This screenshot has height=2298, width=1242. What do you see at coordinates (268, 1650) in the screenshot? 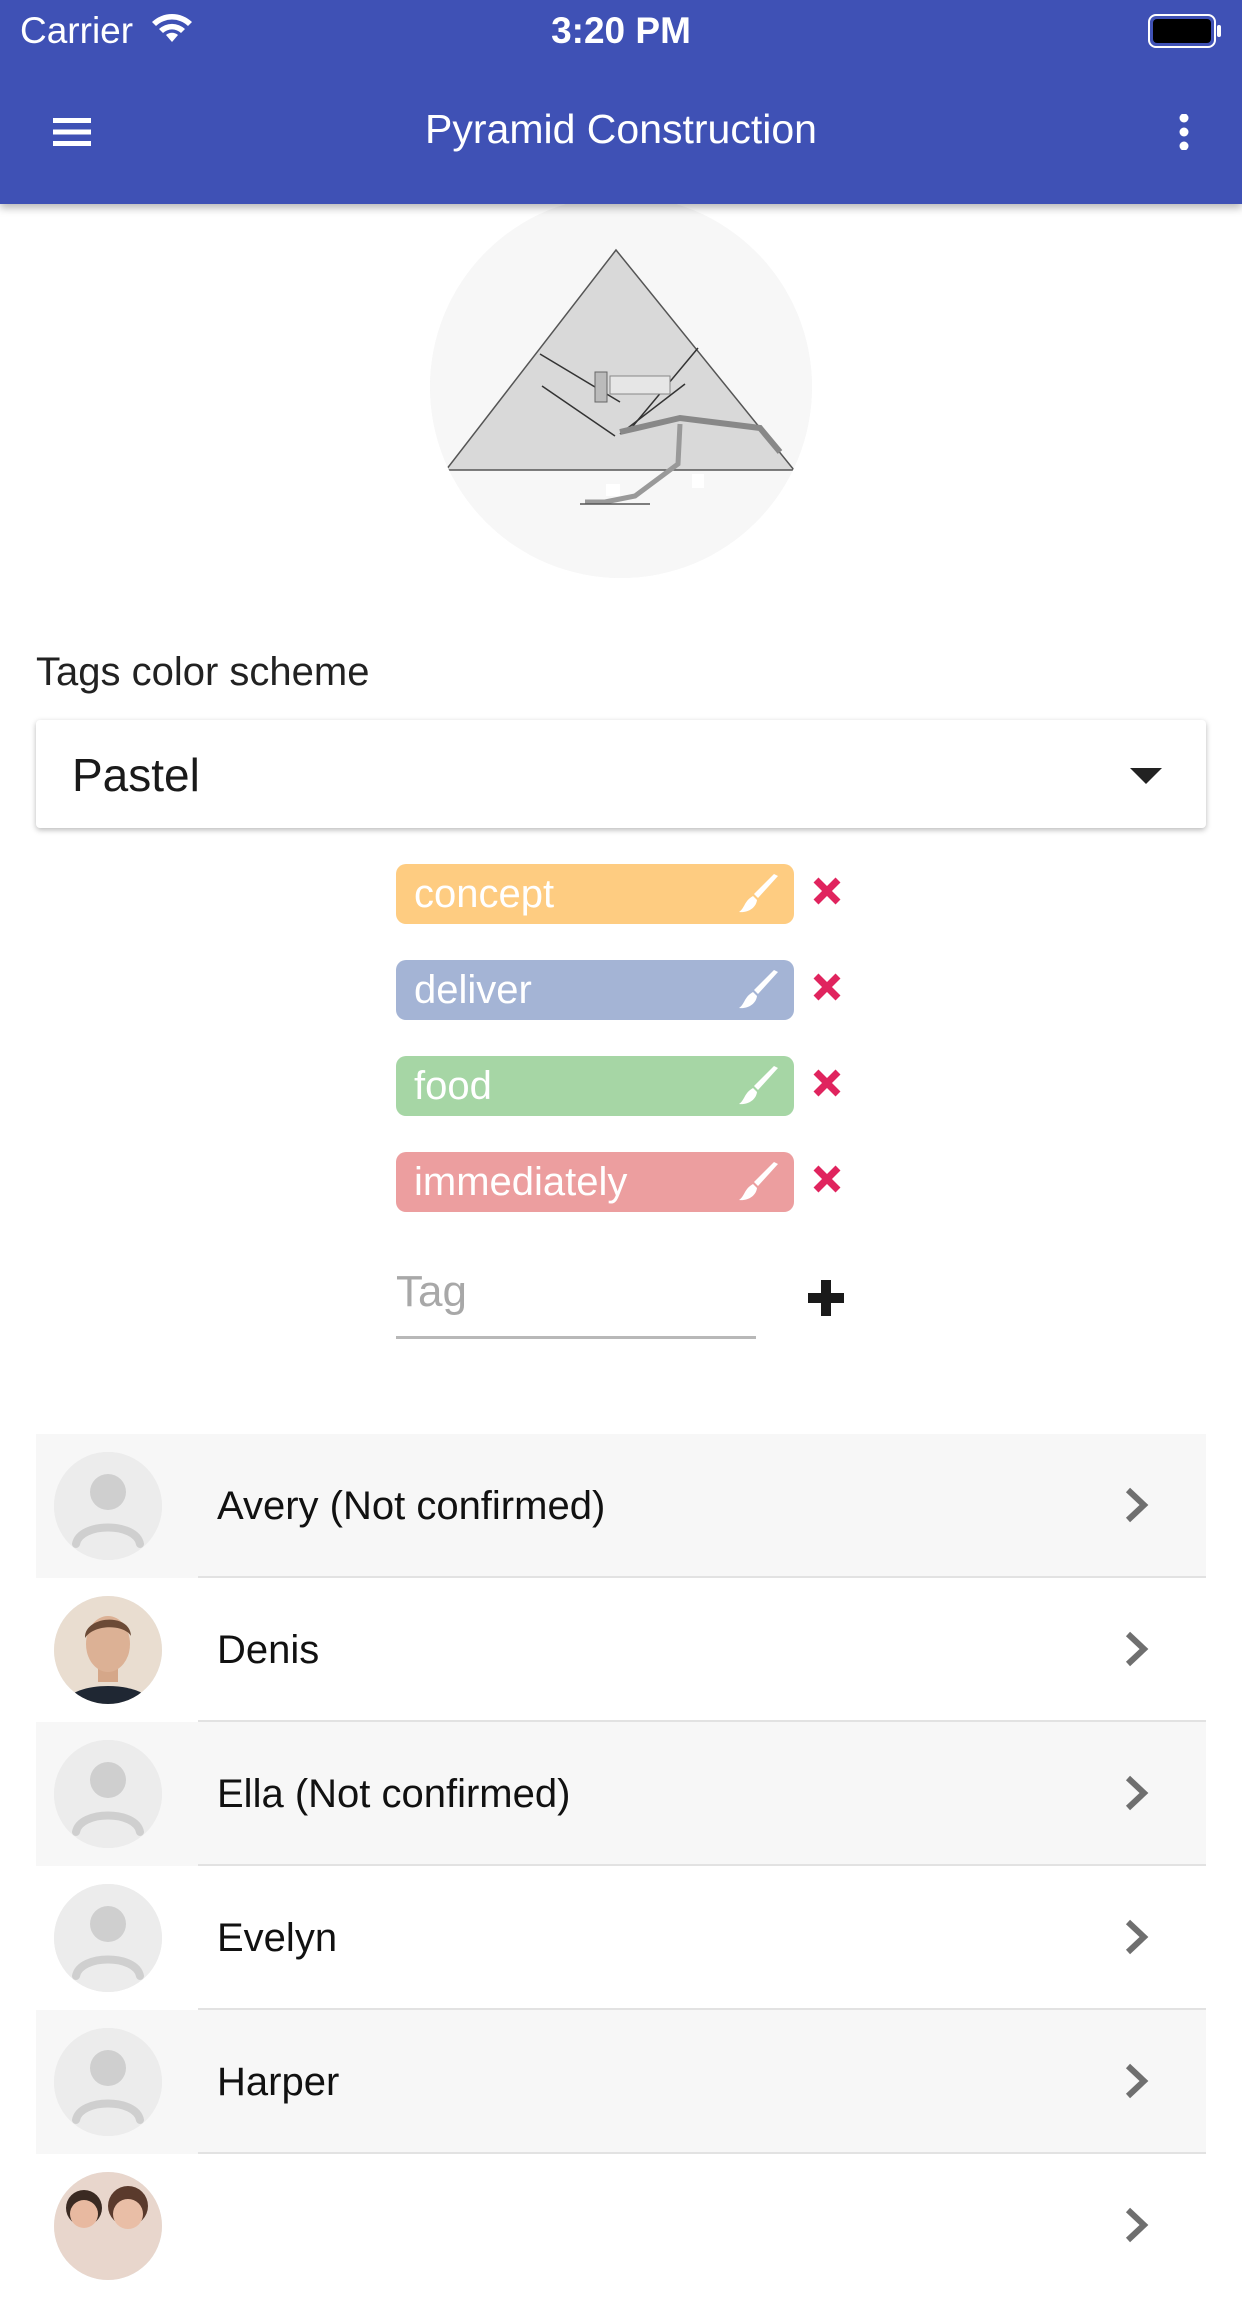
I see `member-name: Denis` at bounding box center [268, 1650].